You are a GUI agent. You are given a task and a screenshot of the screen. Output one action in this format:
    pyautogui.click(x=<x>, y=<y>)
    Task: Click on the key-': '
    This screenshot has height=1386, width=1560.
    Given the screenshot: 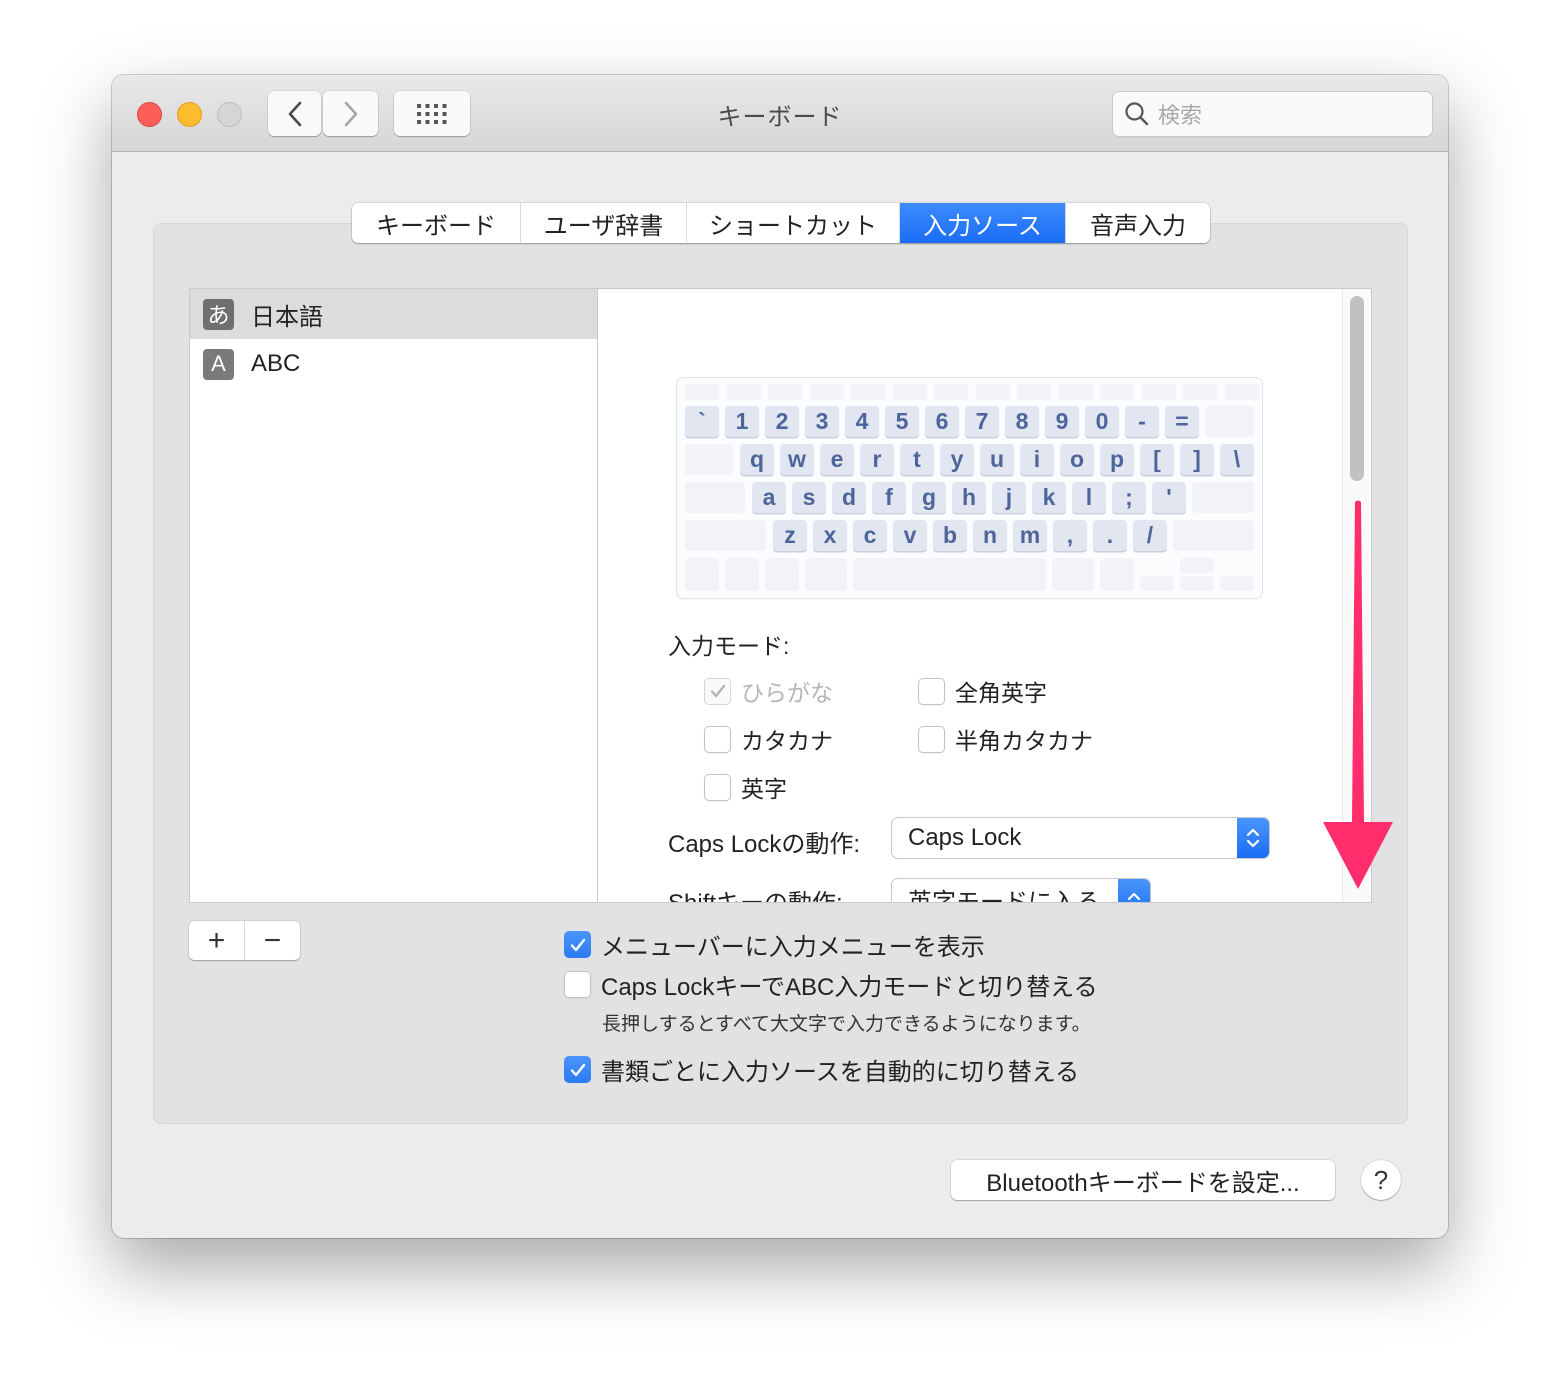 What is the action you would take?
    pyautogui.click(x=1169, y=497)
    